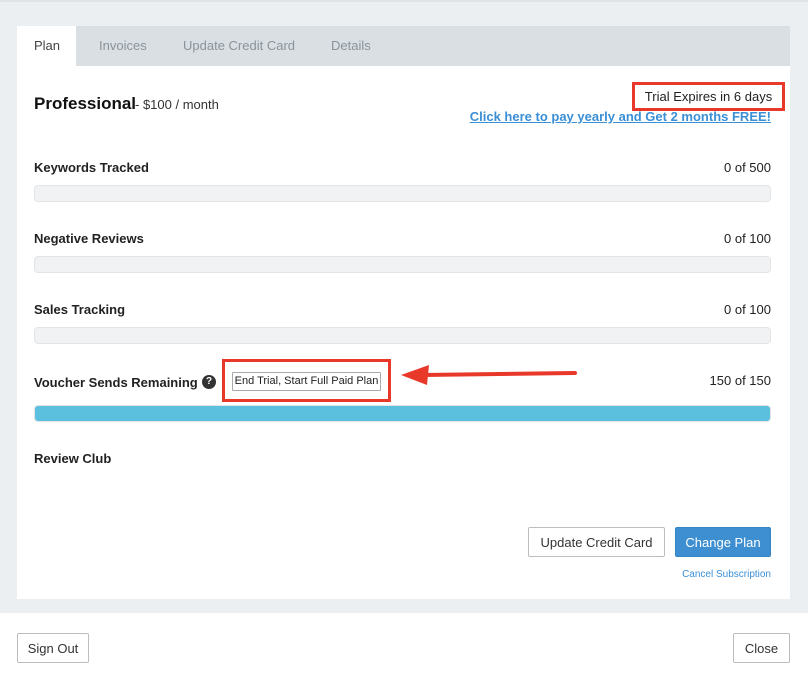 The height and width of the screenshot is (677, 808). I want to click on voucher-sends-count: 150 of 150, so click(740, 380).